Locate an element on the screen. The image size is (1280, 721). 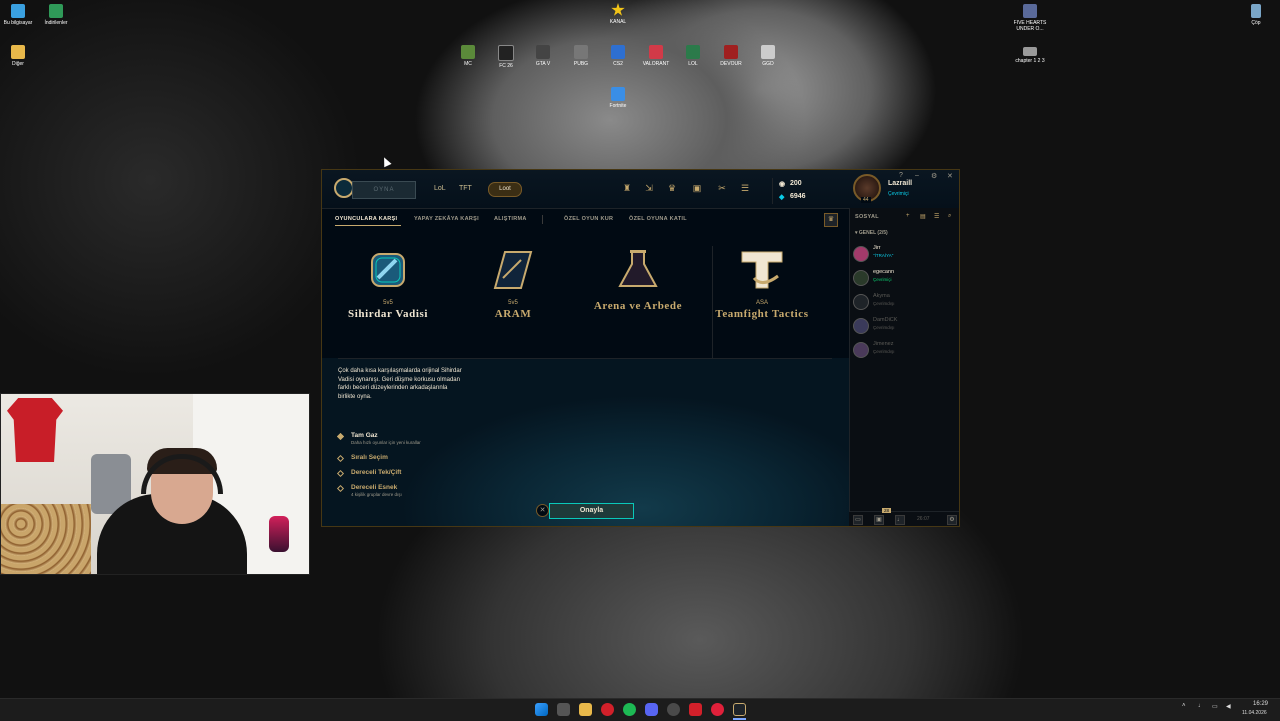
desktop-icon-label: Fortnite is located at coordinates (618, 106).